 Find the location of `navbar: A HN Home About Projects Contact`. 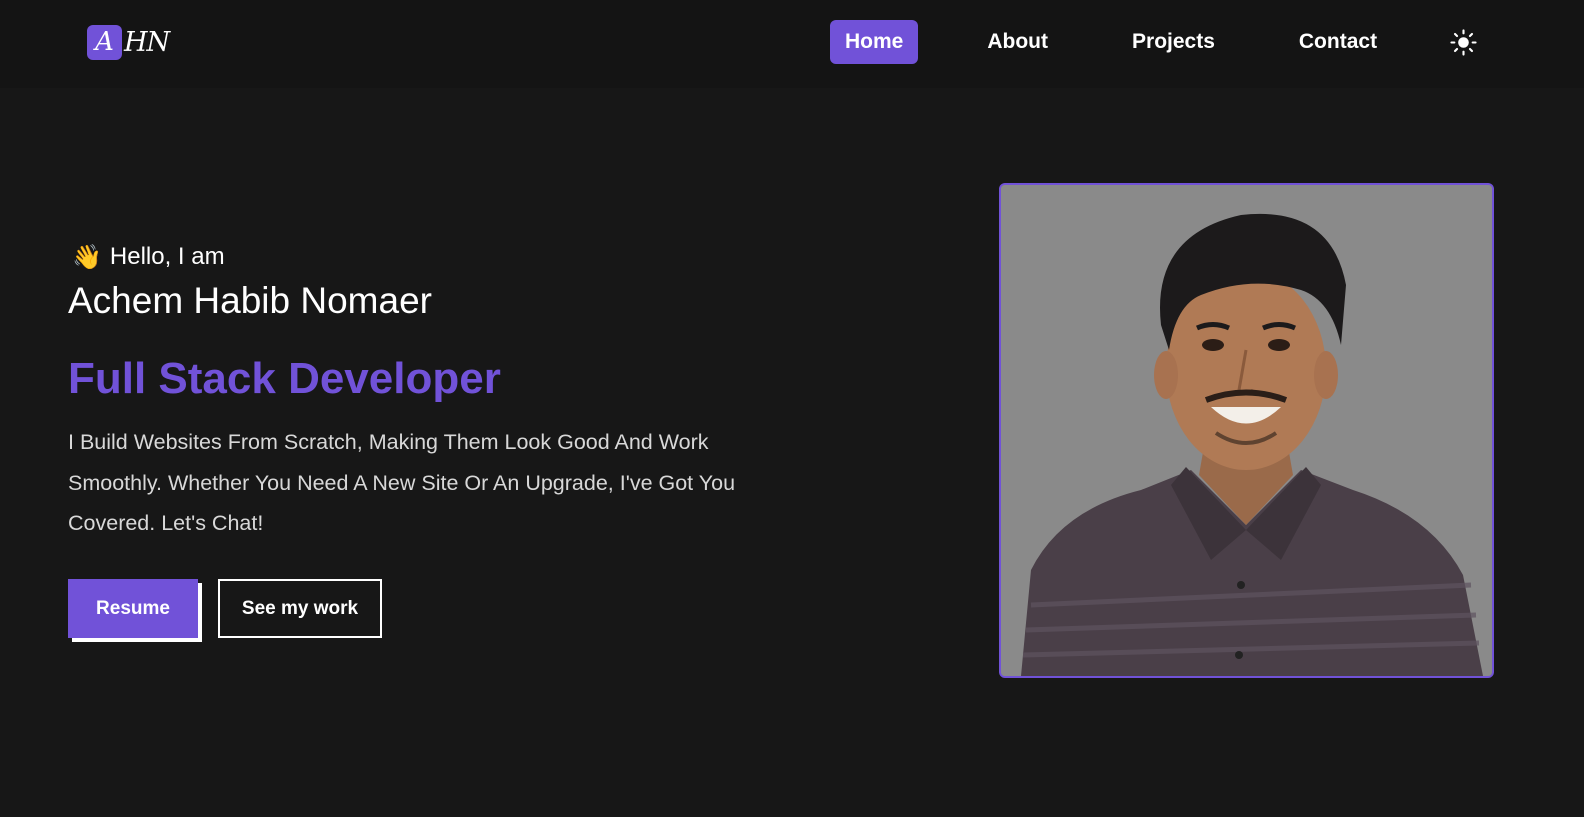

navbar: A HN Home About Projects Contact is located at coordinates (792, 44).